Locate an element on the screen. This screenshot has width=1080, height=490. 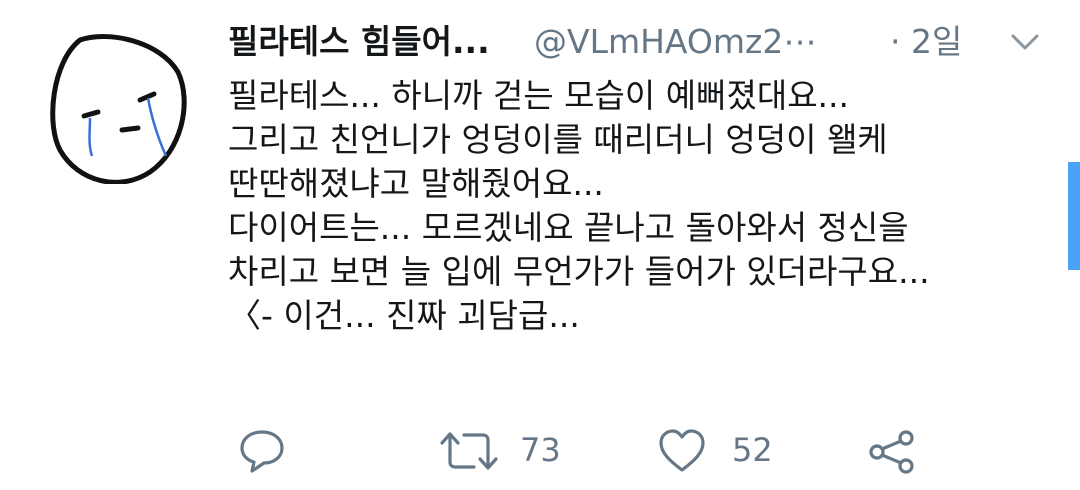
tweet-header: 필라테스 힘들어... @VLmHAOmz2⋯ · 2일 is located at coordinates (643, 43).